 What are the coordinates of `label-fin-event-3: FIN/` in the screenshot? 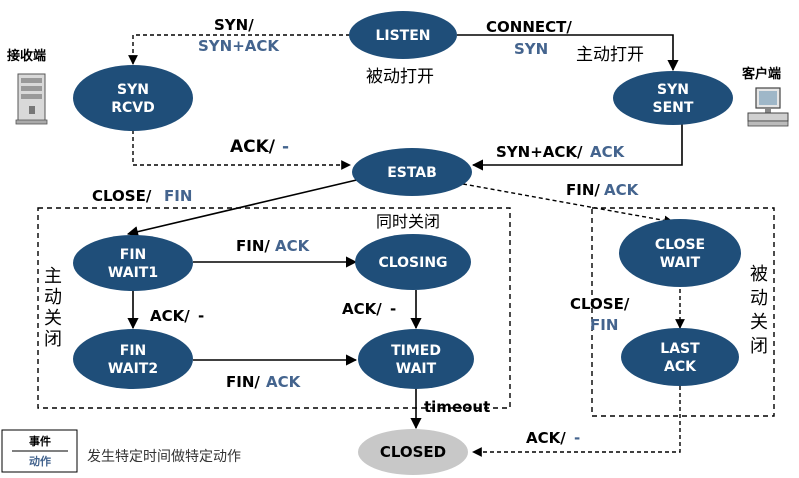 It's located at (243, 382).